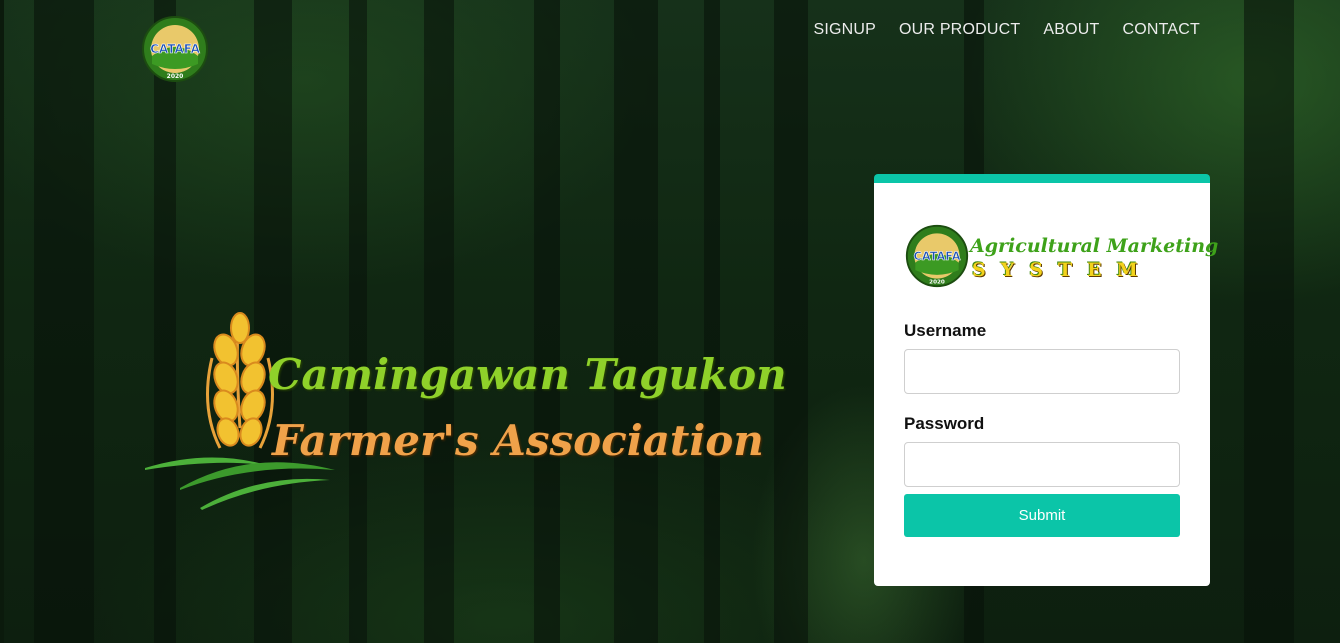  I want to click on wheat-logo-icon, so click(240, 411).